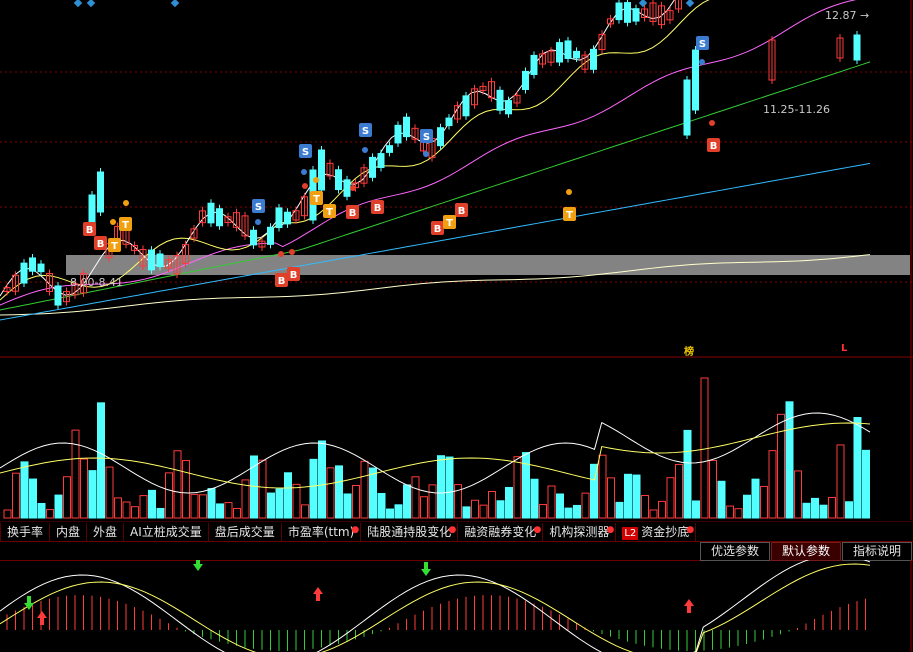 The height and width of the screenshot is (652, 913). What do you see at coordinates (305, 152) in the screenshot?
I see `sell-signal-icon-text: S` at bounding box center [305, 152].